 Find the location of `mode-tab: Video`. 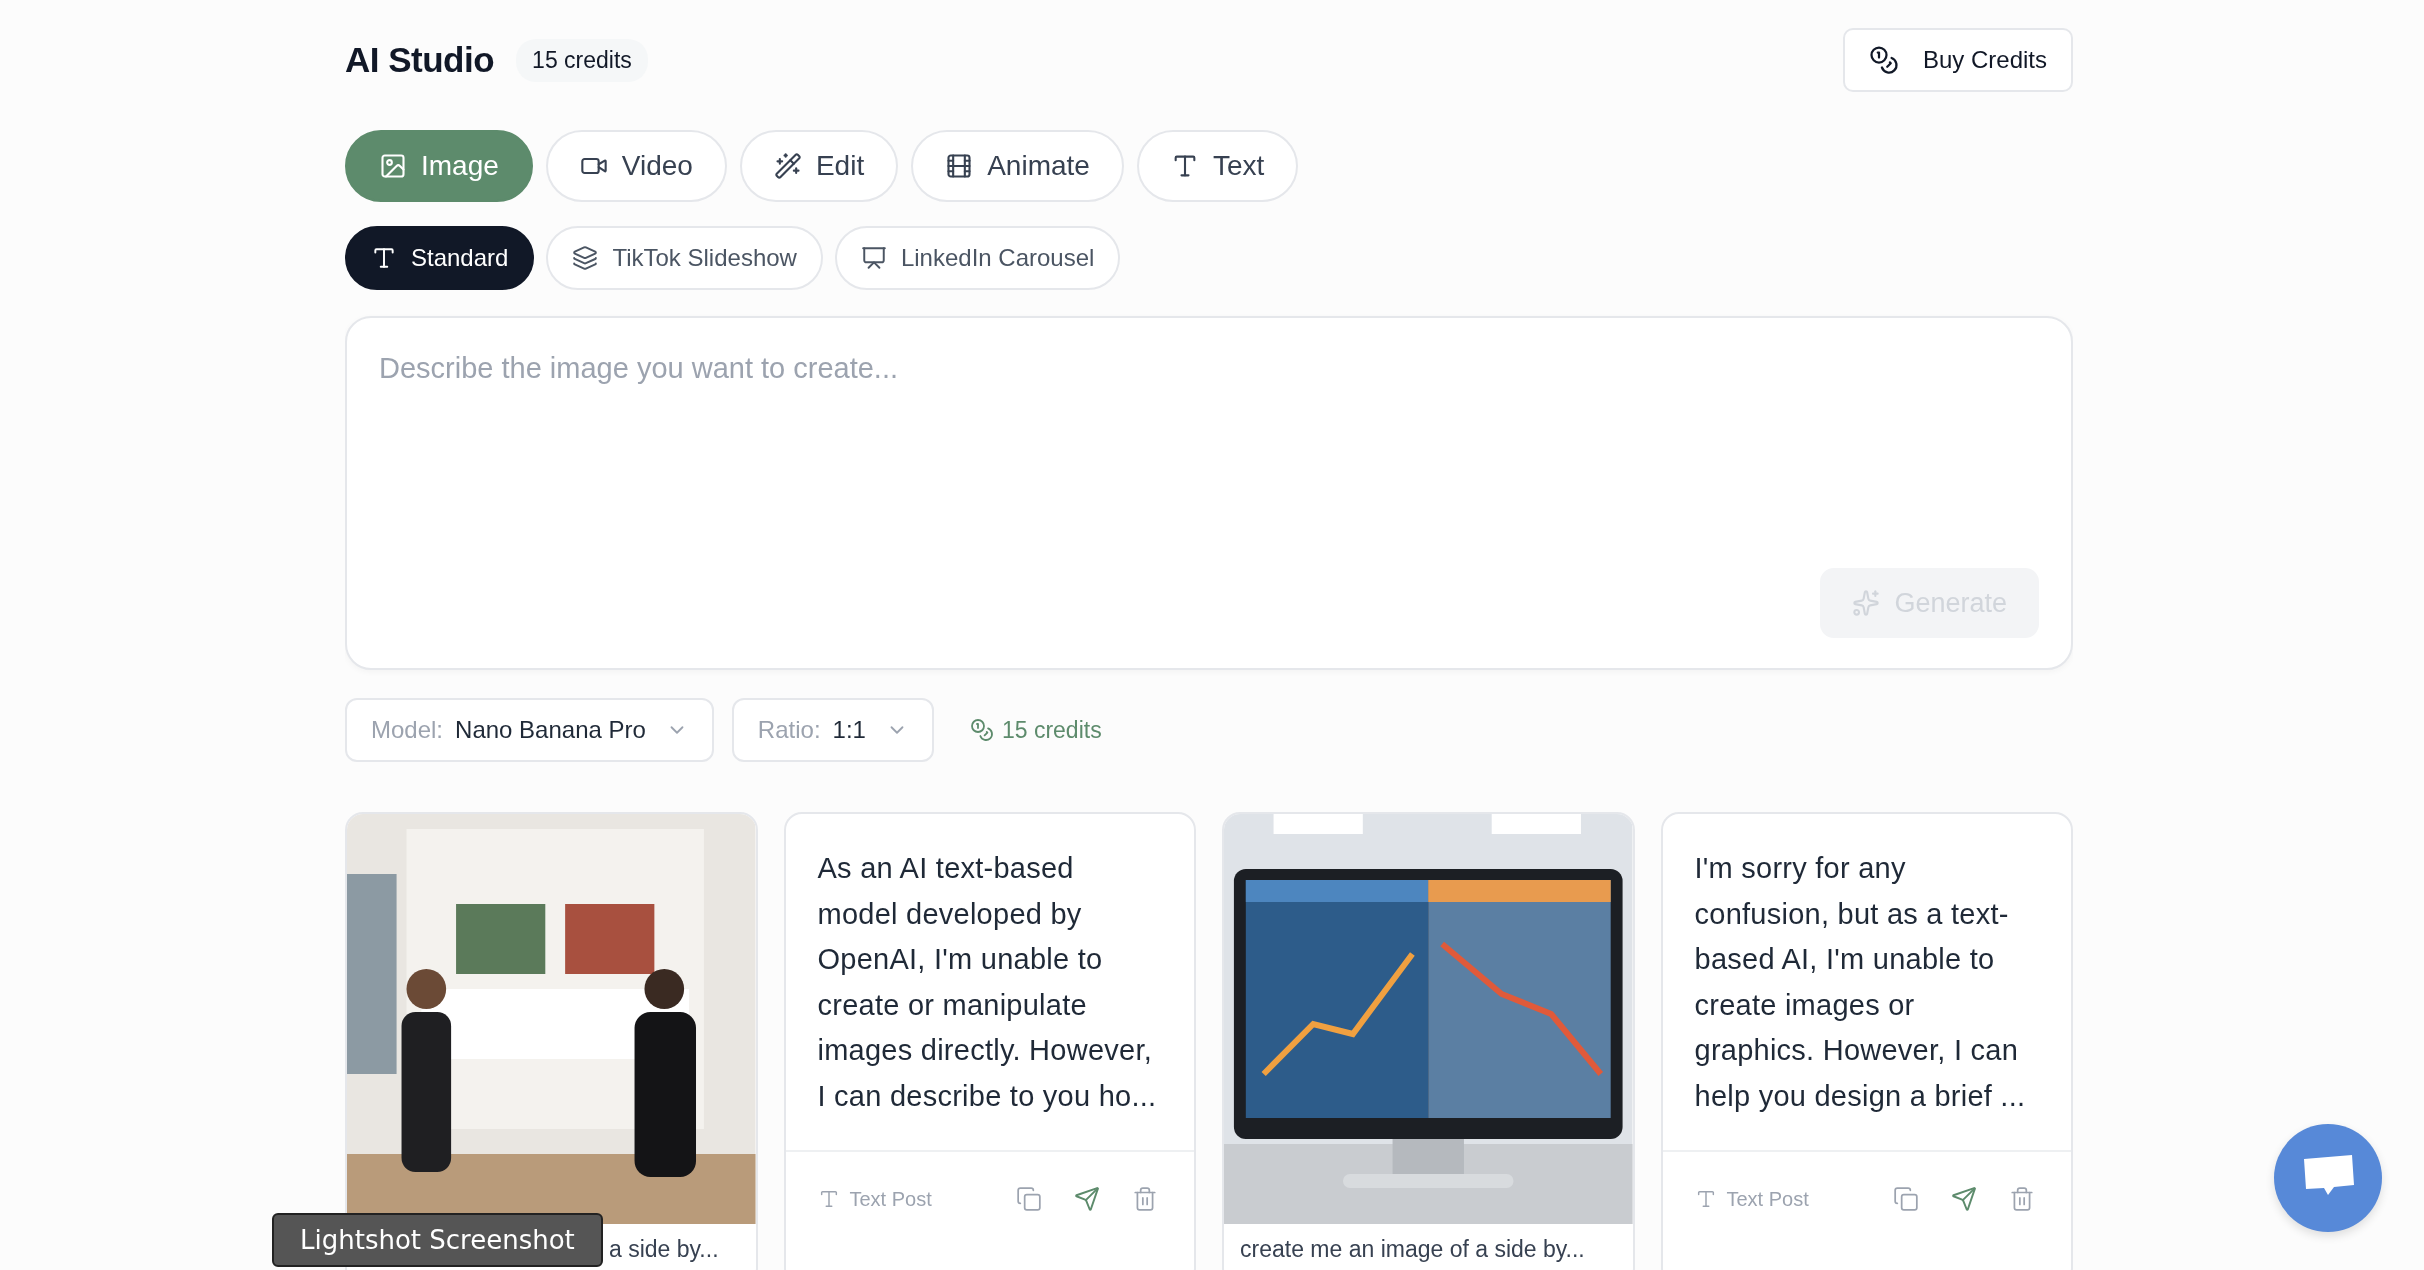

mode-tab: Video is located at coordinates (636, 166).